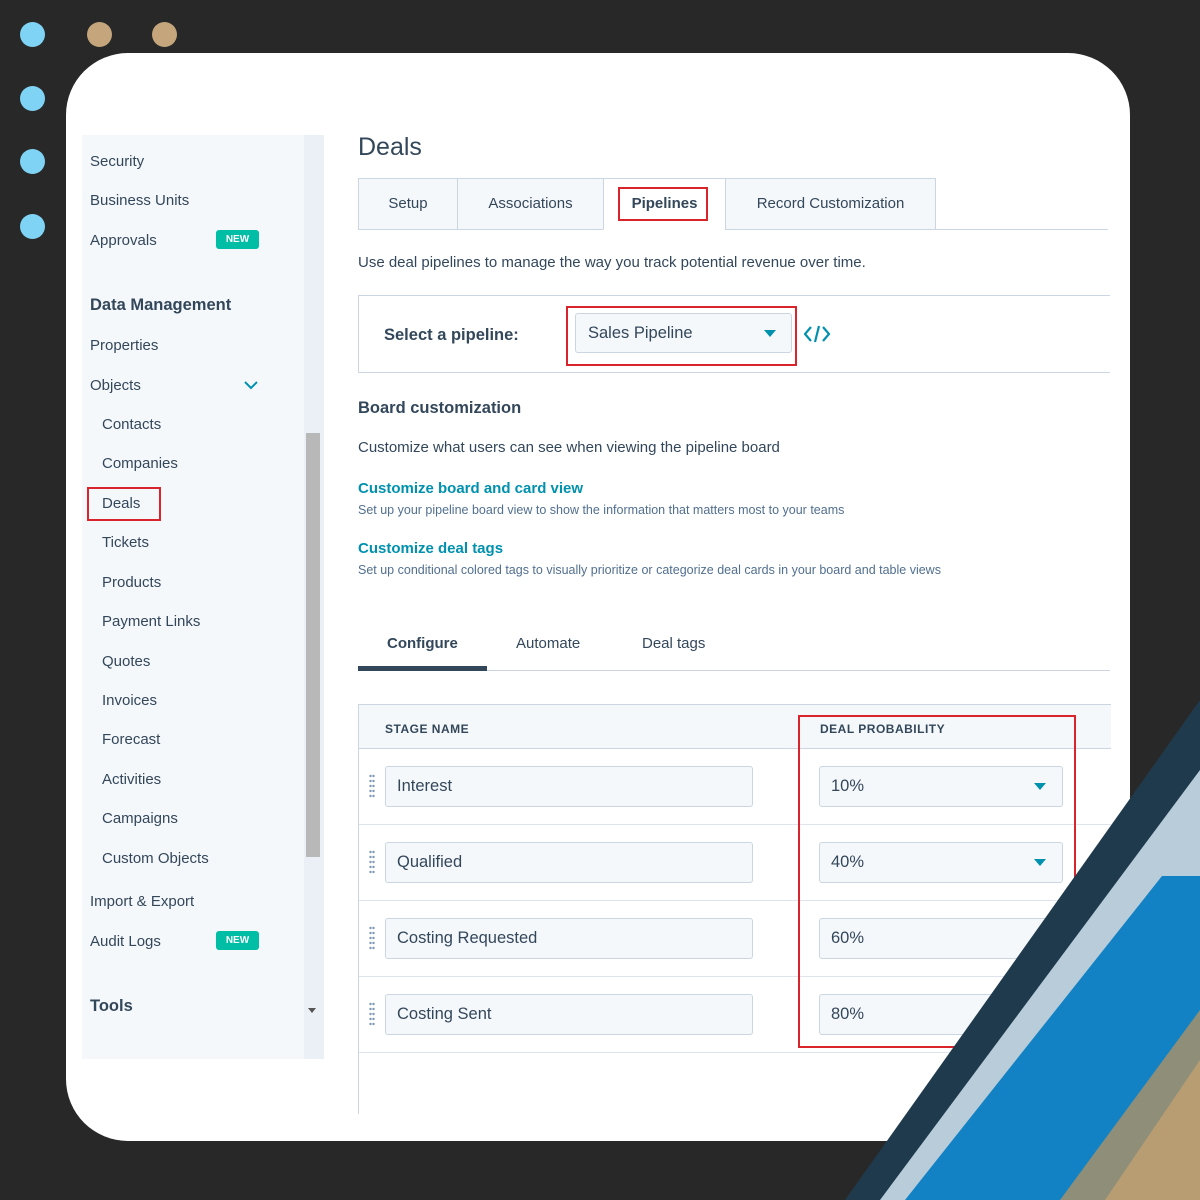  What do you see at coordinates (124, 504) in the screenshot?
I see `highlight-box-deals` at bounding box center [124, 504].